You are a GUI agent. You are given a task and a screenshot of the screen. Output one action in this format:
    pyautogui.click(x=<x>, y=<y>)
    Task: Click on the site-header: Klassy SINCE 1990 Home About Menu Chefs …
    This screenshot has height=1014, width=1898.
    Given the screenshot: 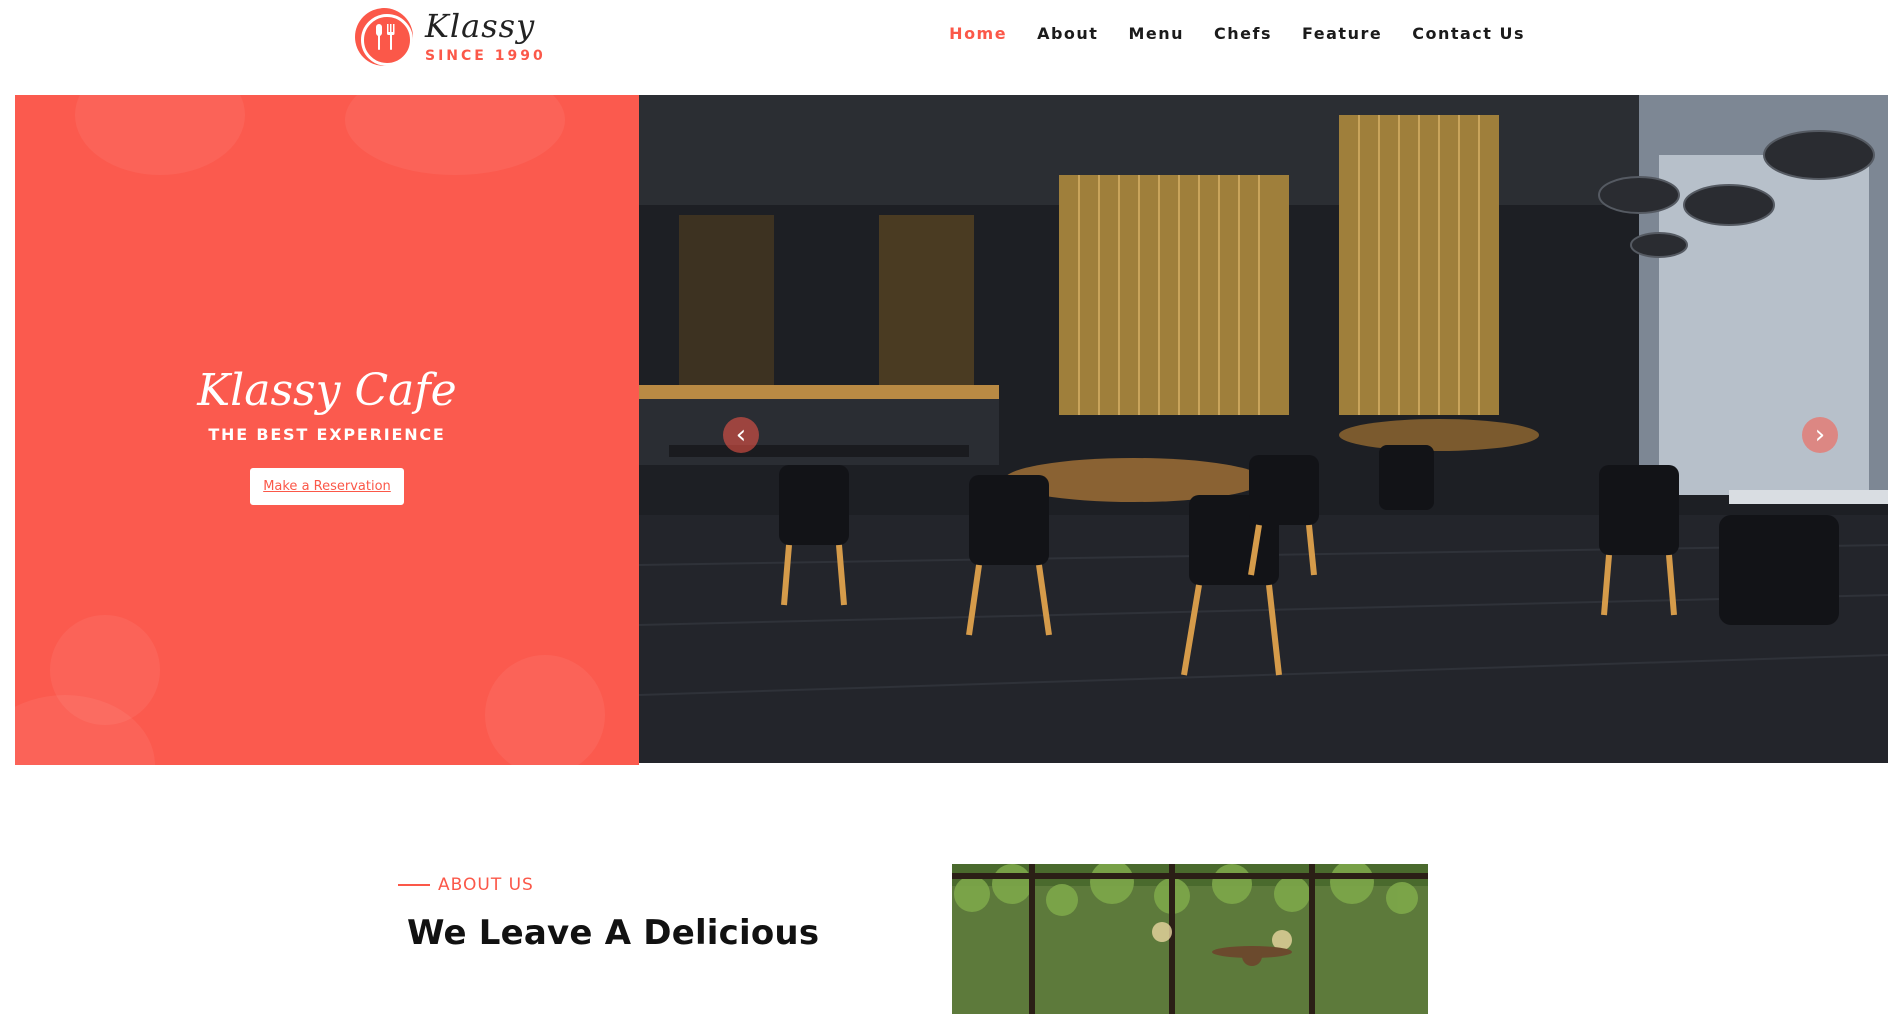 What is the action you would take?
    pyautogui.click(x=949, y=47)
    